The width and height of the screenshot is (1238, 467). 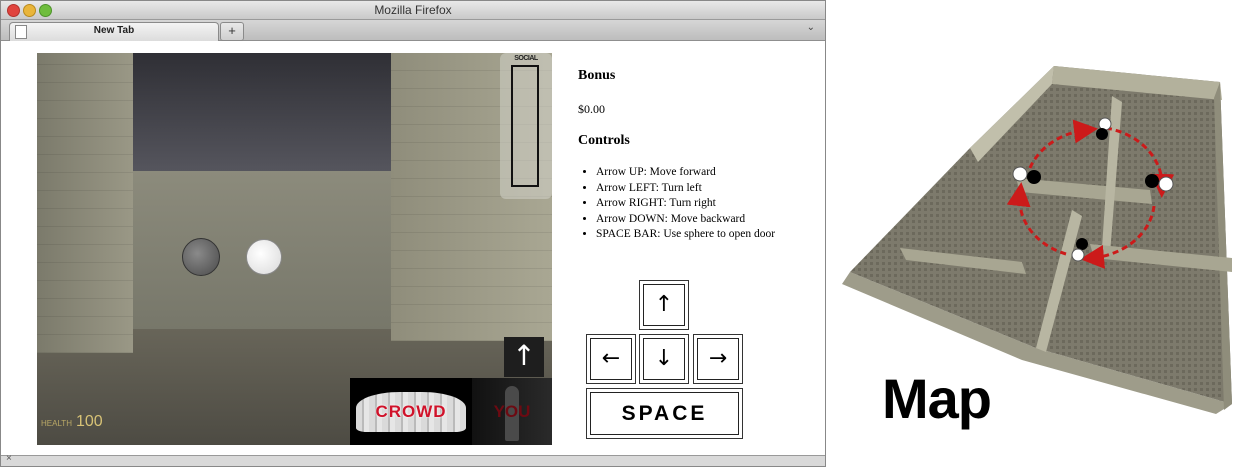 I want to click on arrow-left-icon: ←, so click(x=611, y=359).